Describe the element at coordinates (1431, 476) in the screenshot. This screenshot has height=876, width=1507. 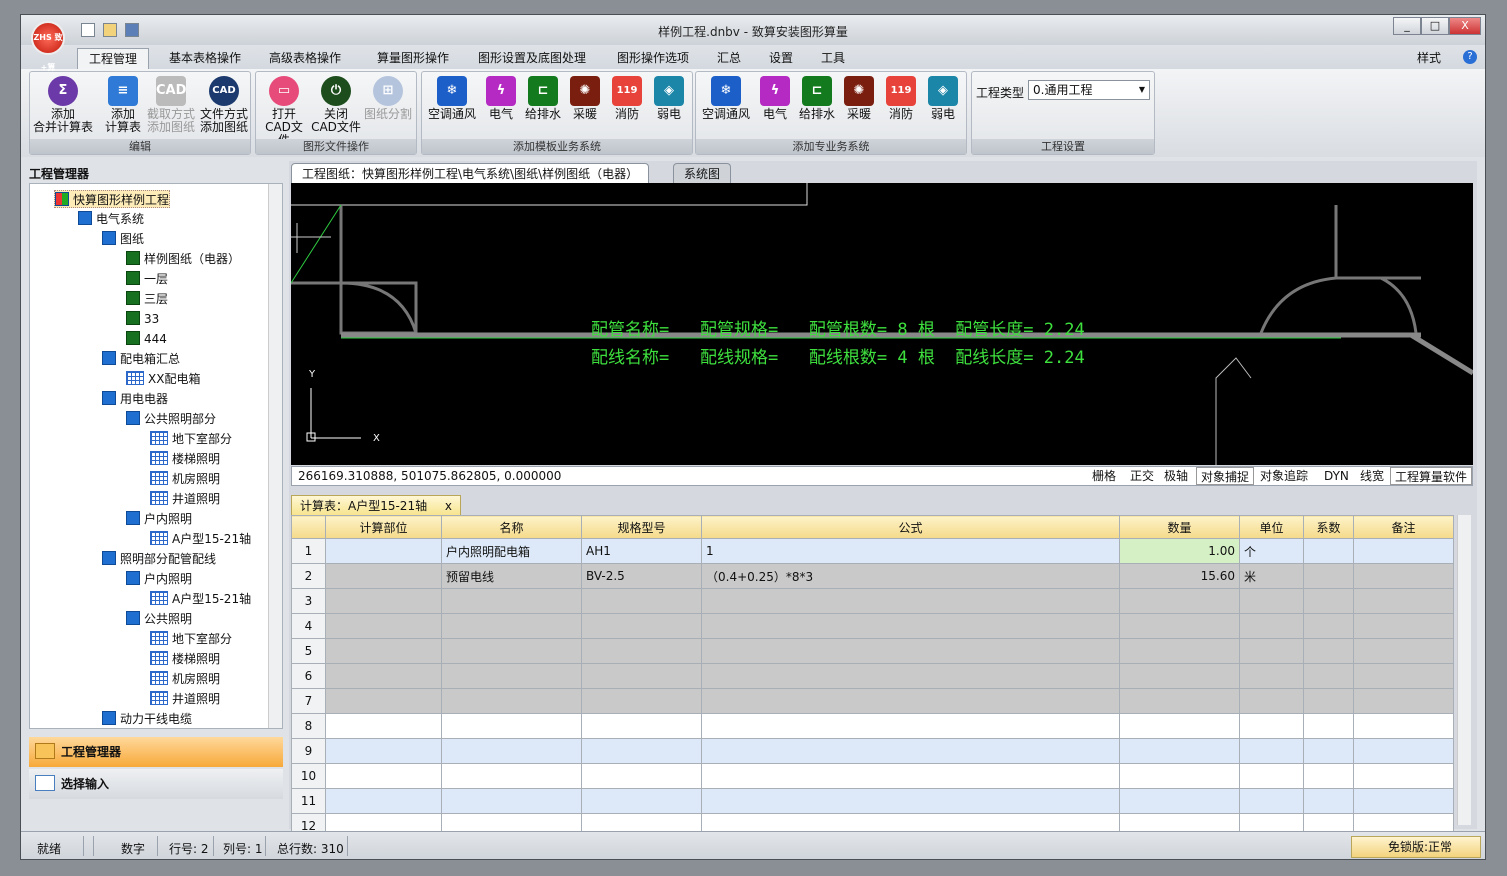
I see `software-toggle: 工程算量软件` at that location.